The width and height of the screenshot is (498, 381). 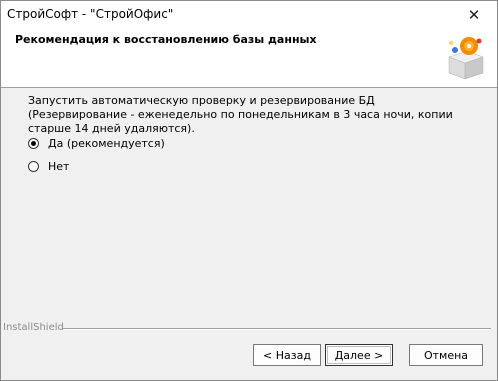 I want to click on radio-option-yes: Да (рекомендуется), so click(x=96, y=143).